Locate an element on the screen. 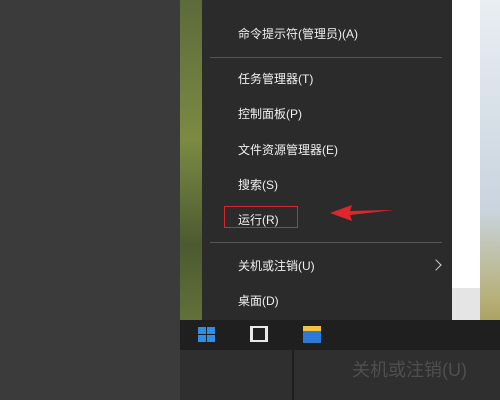 The width and height of the screenshot is (500, 400). pointer-arrow-icon is located at coordinates (362, 213).